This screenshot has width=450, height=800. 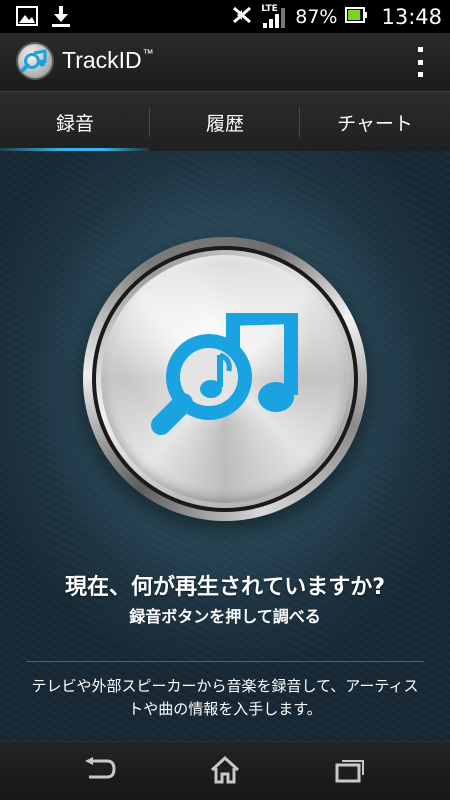 What do you see at coordinates (61, 19) in the screenshot?
I see `download-icon` at bounding box center [61, 19].